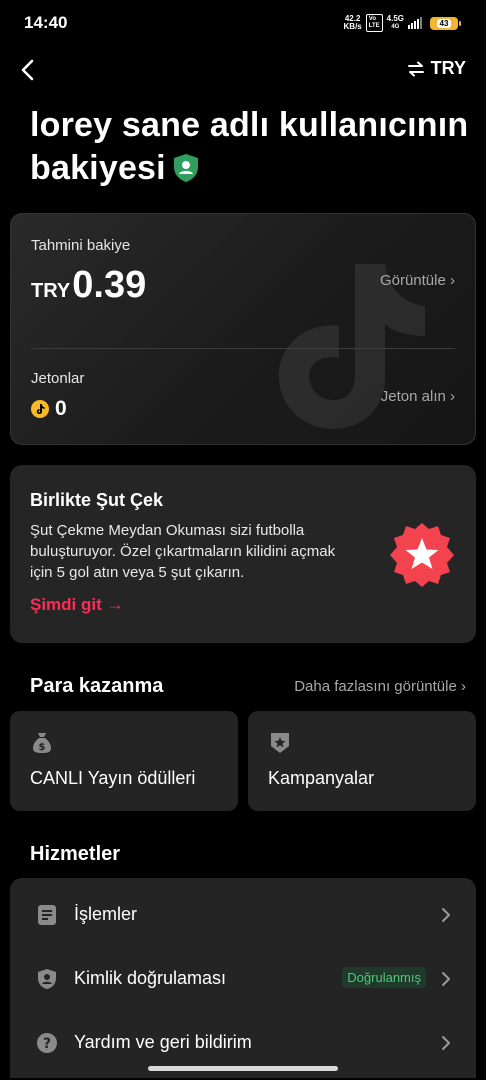  What do you see at coordinates (106, 914) in the screenshot?
I see `transactions-label: İşlemler` at bounding box center [106, 914].